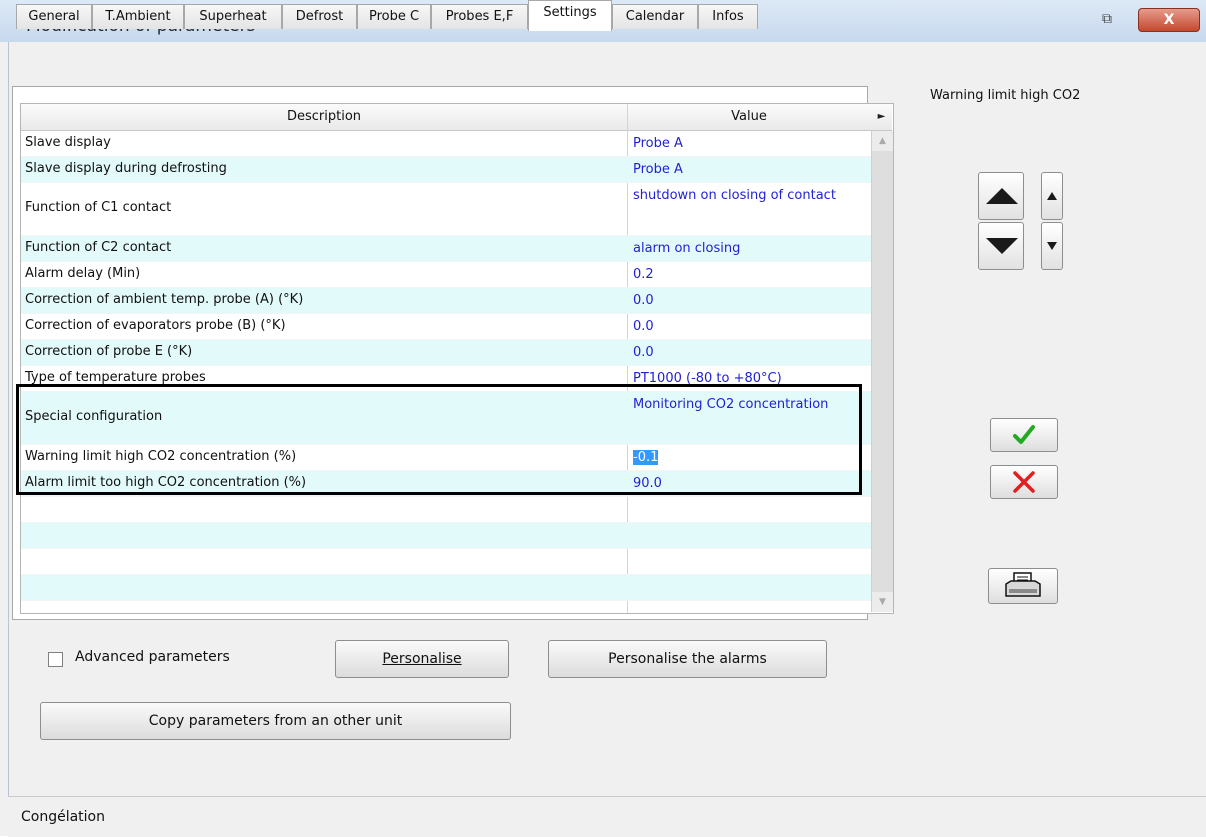 Image resolution: width=1206 pixels, height=837 pixels. I want to click on column-header-value: Value, so click(749, 117).